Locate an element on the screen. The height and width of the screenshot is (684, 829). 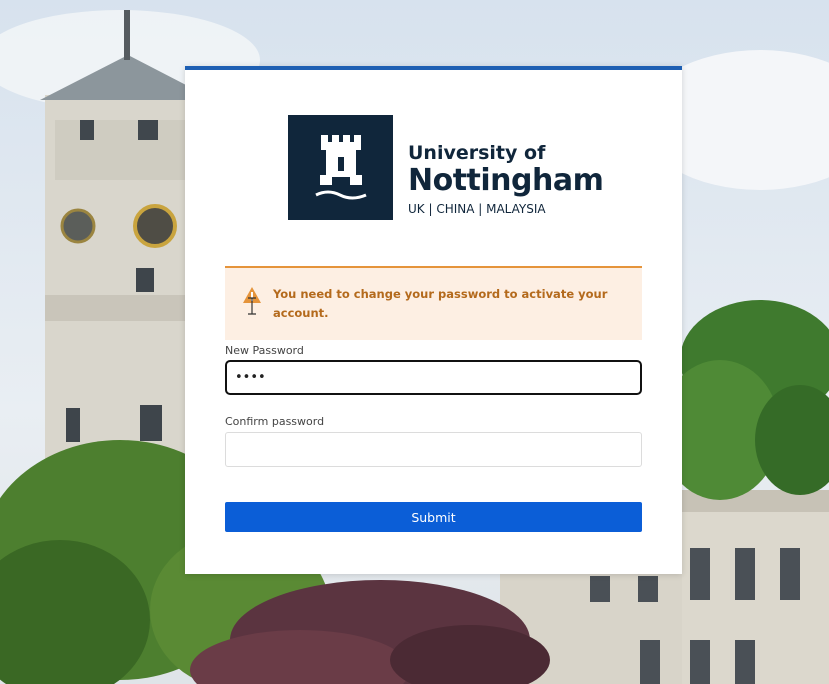
university-name-line2: Nottingham is located at coordinates (506, 180).